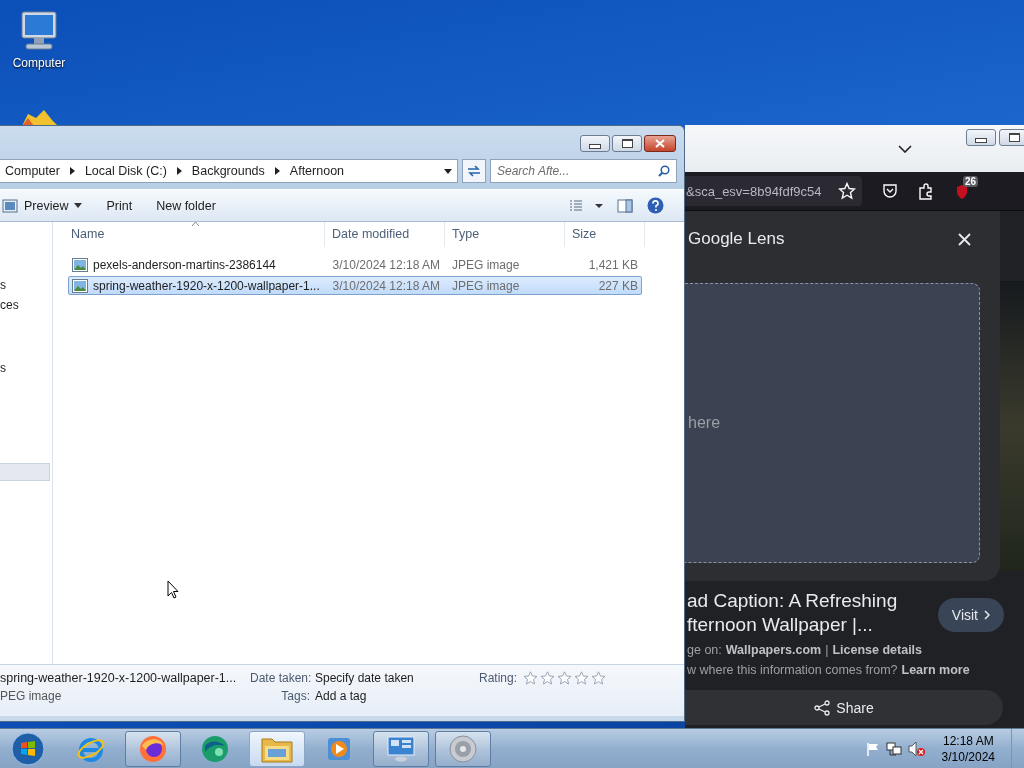 This screenshot has width=1024, height=768. What do you see at coordinates (987, 615) in the screenshot?
I see `chevron-right-icon` at bounding box center [987, 615].